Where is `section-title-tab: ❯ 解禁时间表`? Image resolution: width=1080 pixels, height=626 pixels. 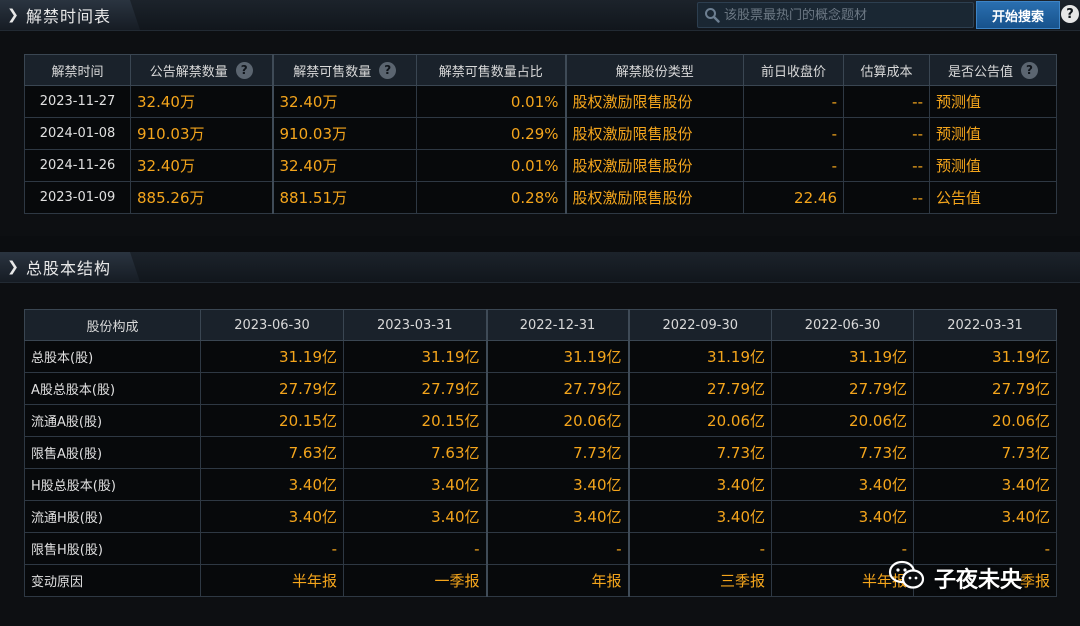 section-title-tab: ❯ 解禁时间表 is located at coordinates (70, 15).